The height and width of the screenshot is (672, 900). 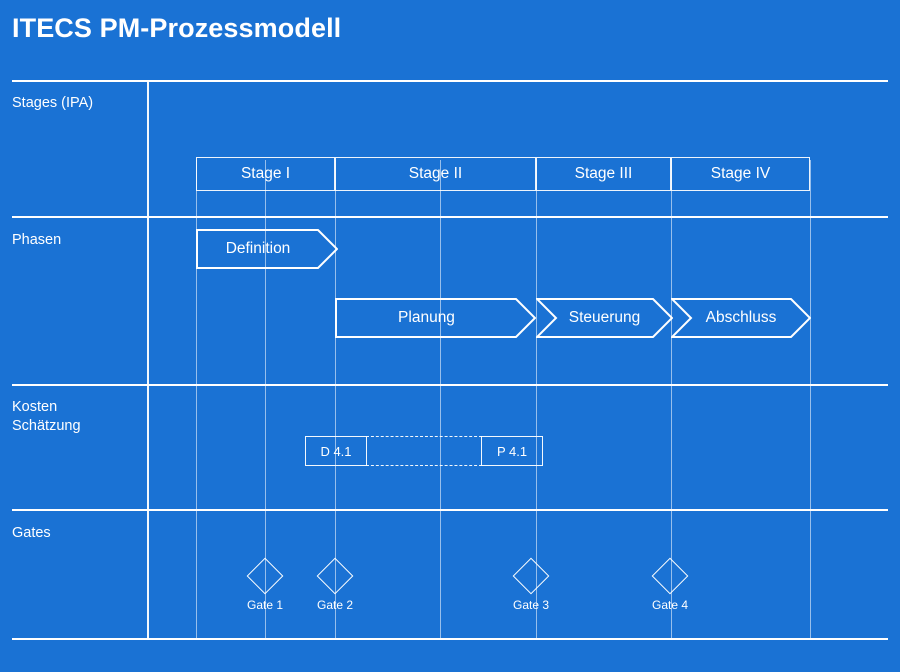 I want to click on gridline-label-column, so click(x=148, y=360).